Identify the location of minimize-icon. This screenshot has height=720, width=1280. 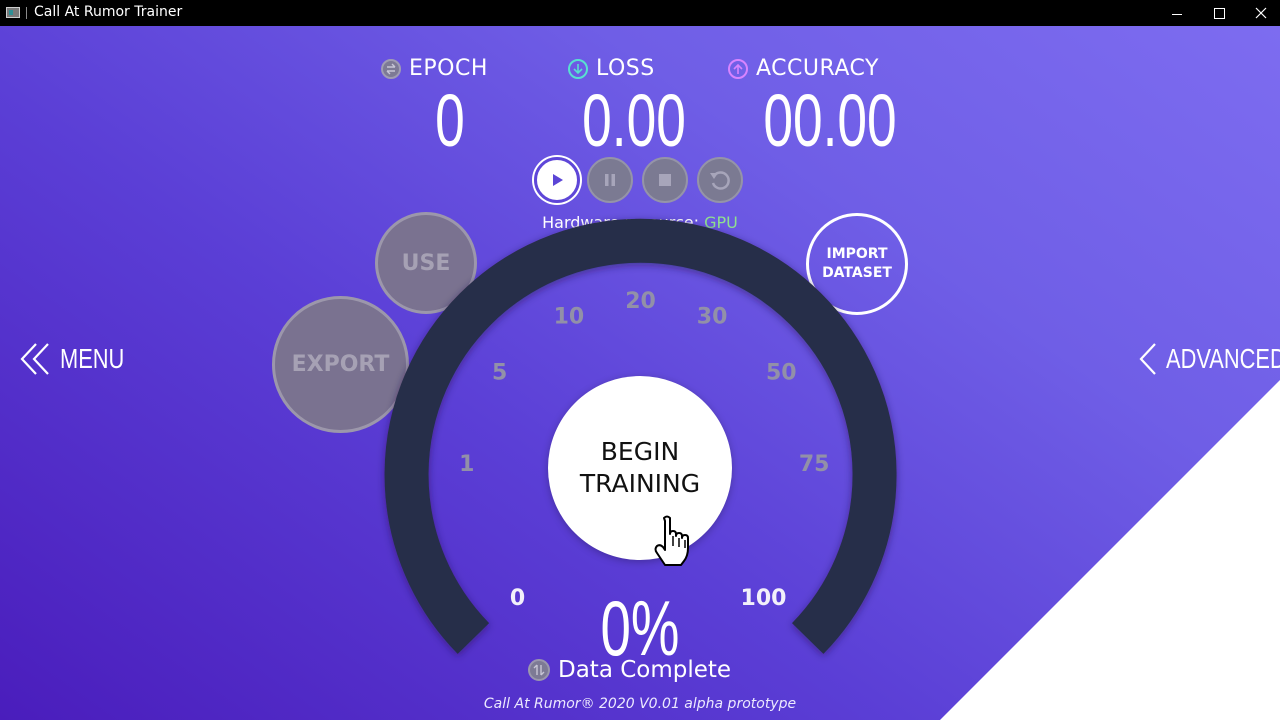
(1177, 14).